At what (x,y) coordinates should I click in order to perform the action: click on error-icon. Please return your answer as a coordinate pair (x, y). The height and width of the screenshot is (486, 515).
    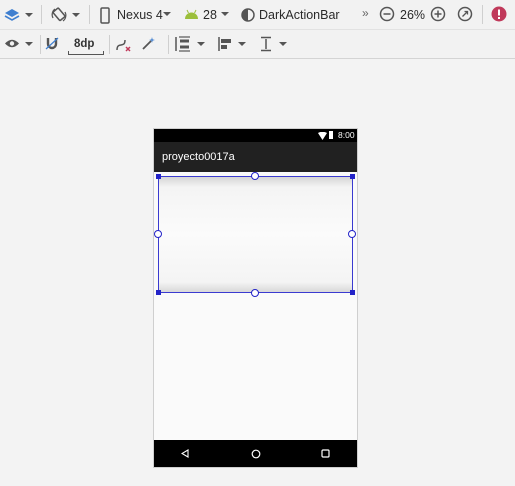
    Looking at the image, I should click on (499, 14).